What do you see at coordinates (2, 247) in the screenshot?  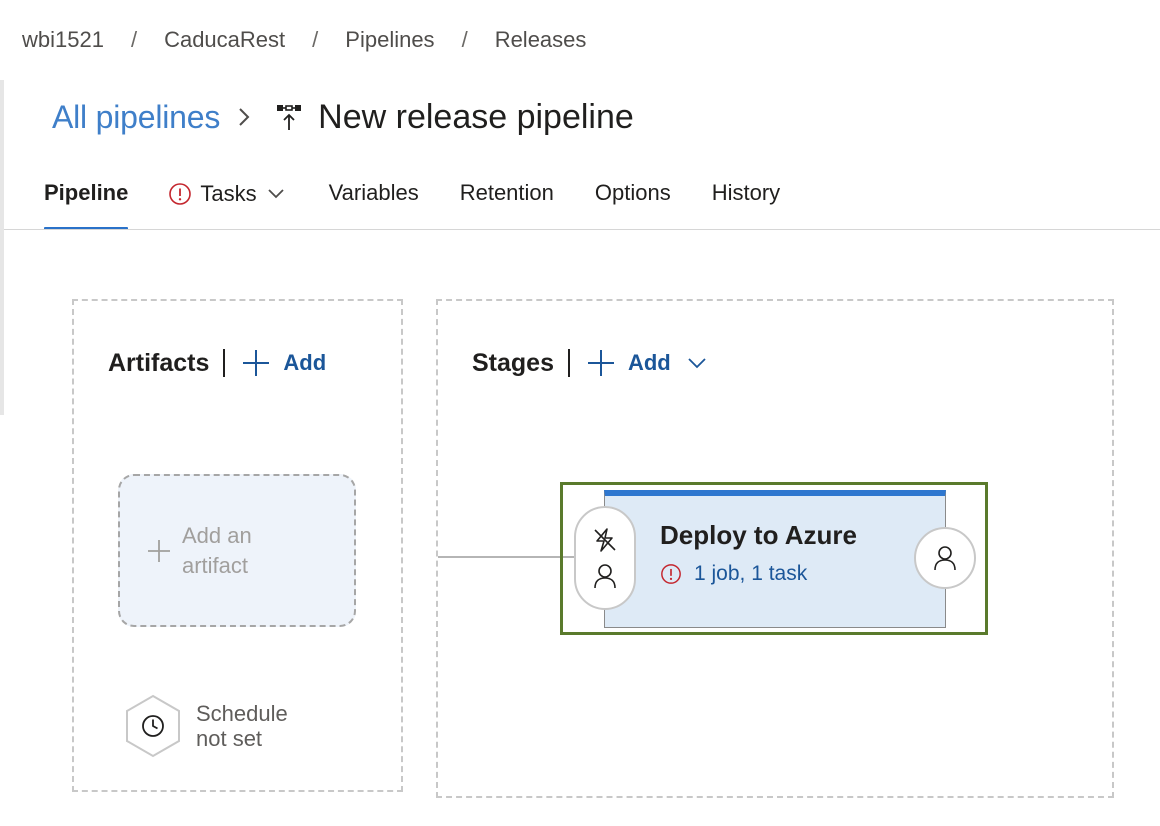 I see `left-border` at bounding box center [2, 247].